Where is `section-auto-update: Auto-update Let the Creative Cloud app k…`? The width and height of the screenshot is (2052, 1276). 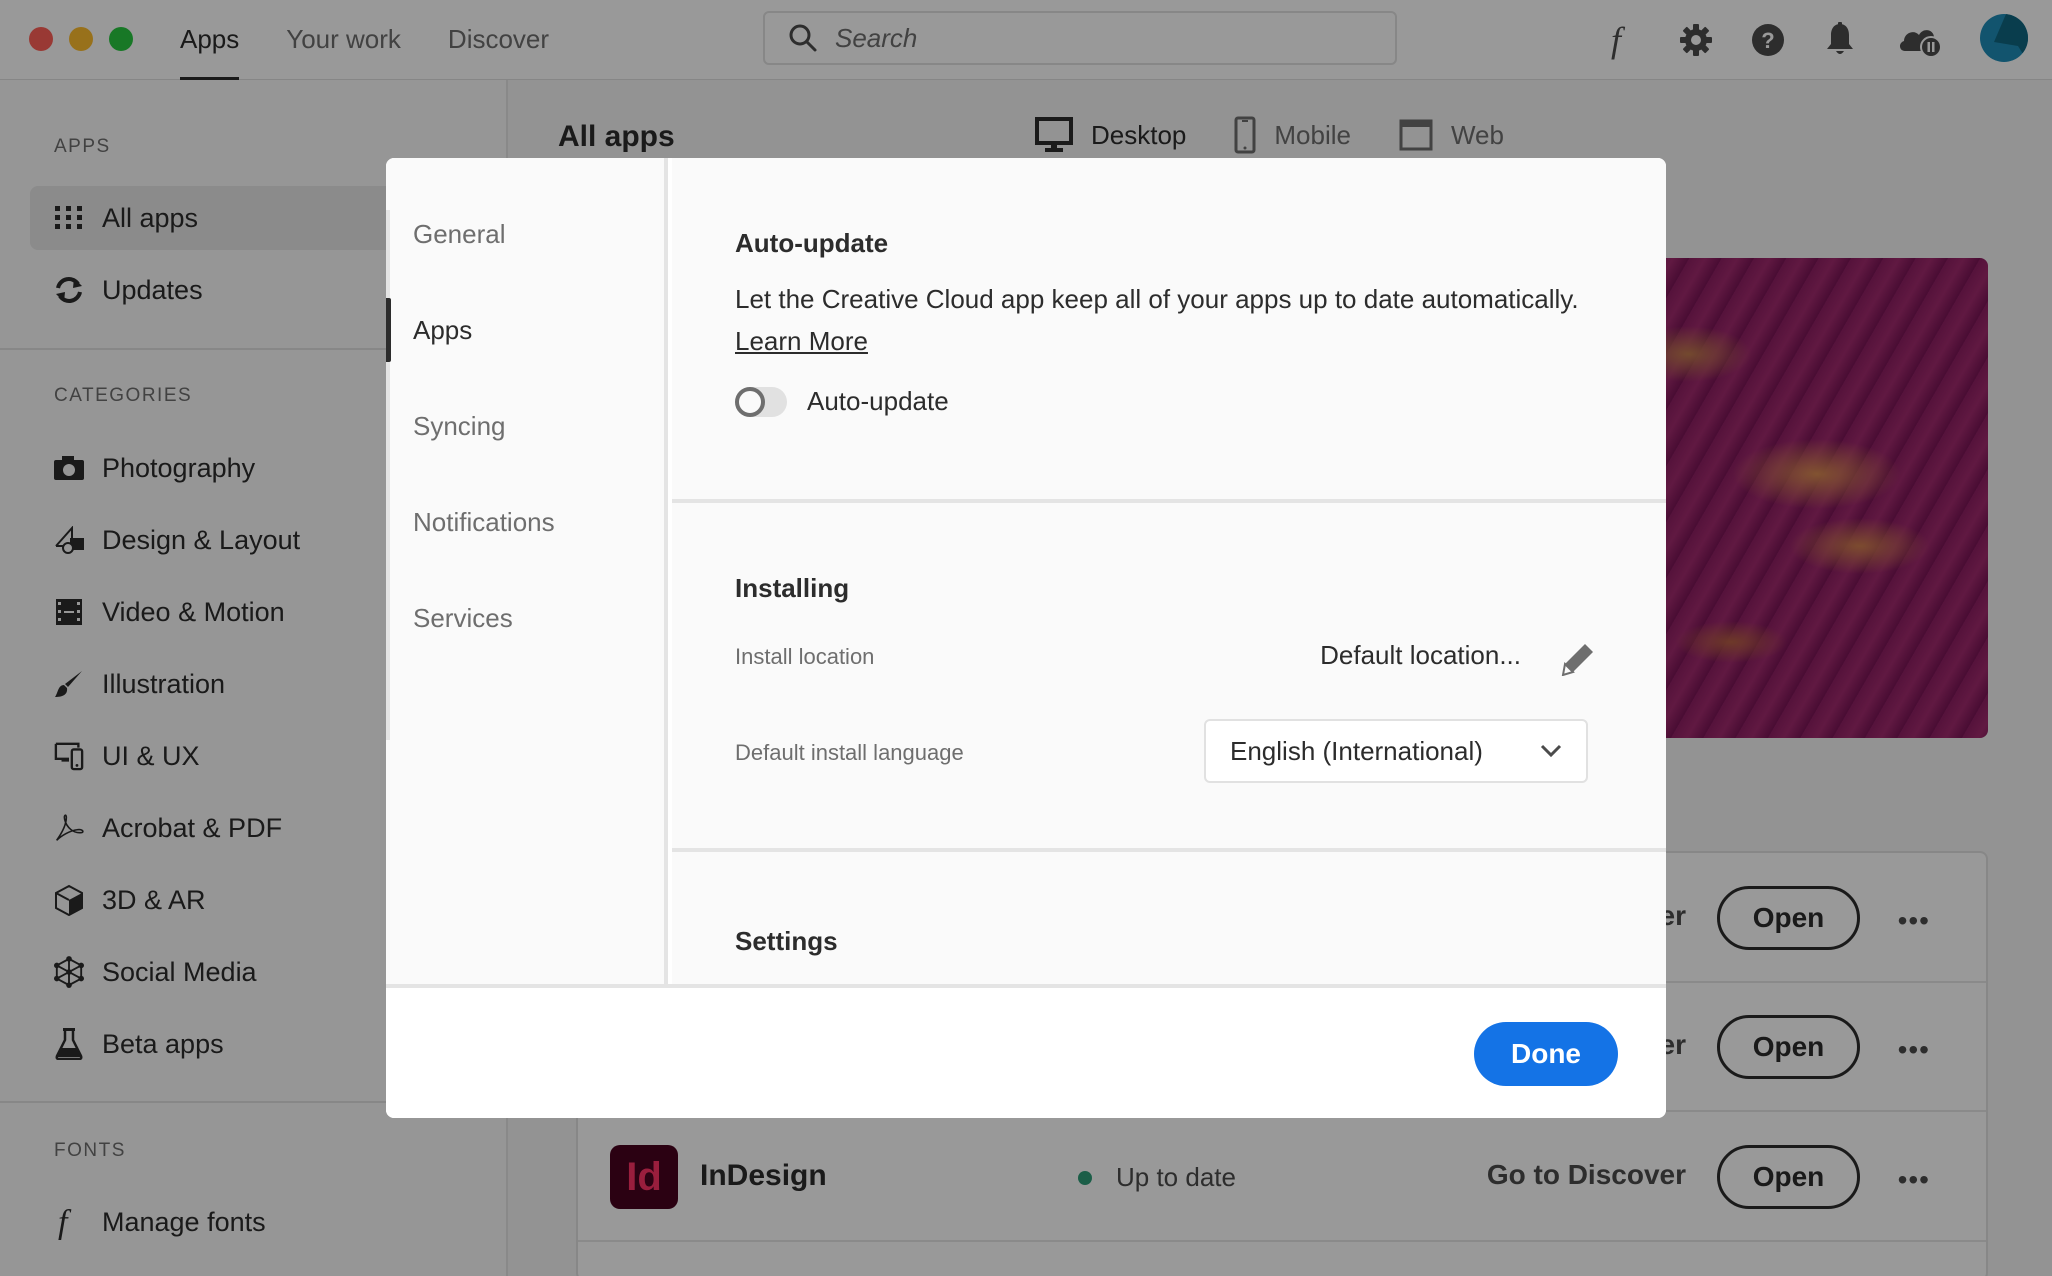 section-auto-update: Auto-update Let the Creative Cloud app k… is located at coordinates (1169, 330).